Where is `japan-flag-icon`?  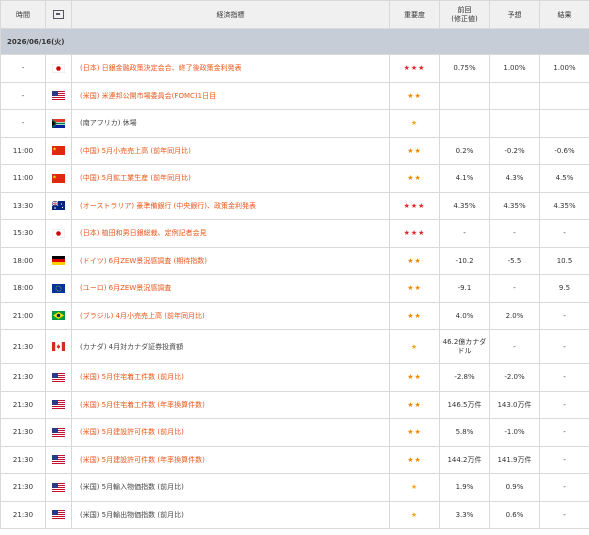
japan-flag-icon is located at coordinates (58, 68).